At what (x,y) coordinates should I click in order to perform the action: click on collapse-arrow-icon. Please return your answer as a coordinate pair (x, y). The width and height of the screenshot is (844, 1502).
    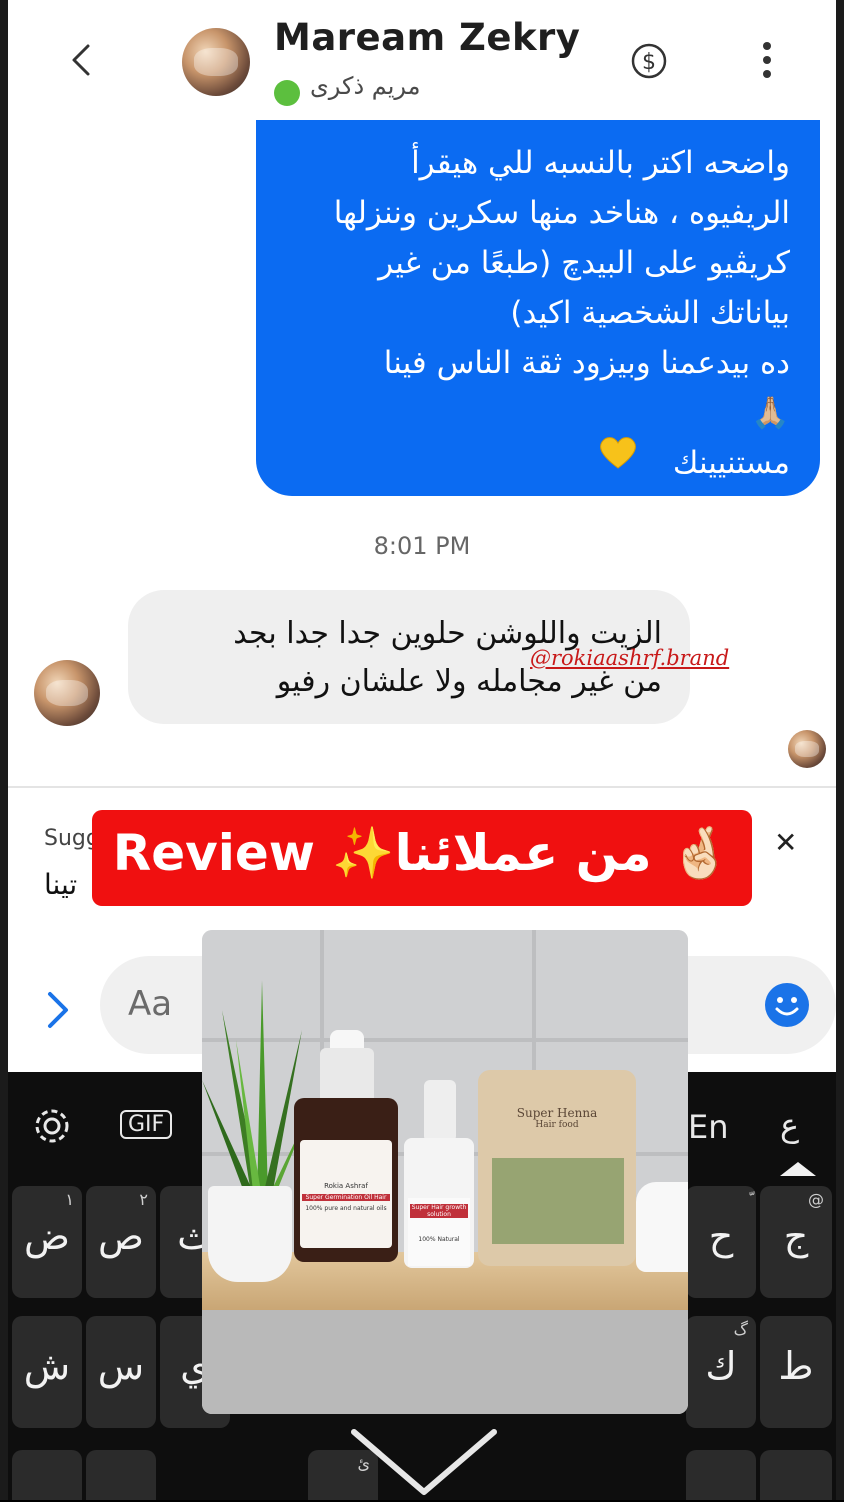
    Looking at the image, I should click on (798, 1169).